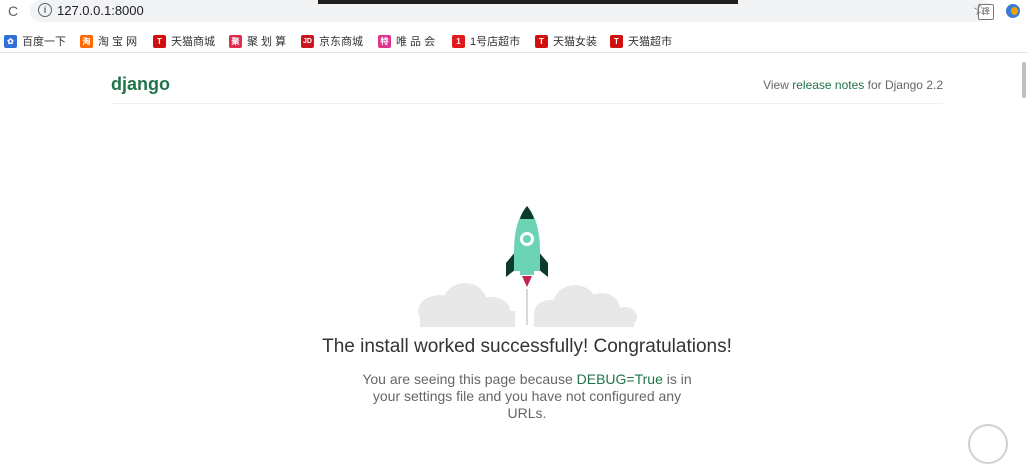  Describe the element at coordinates (193, 42) in the screenshot. I see `bookmark-label: 天猫商城` at that location.